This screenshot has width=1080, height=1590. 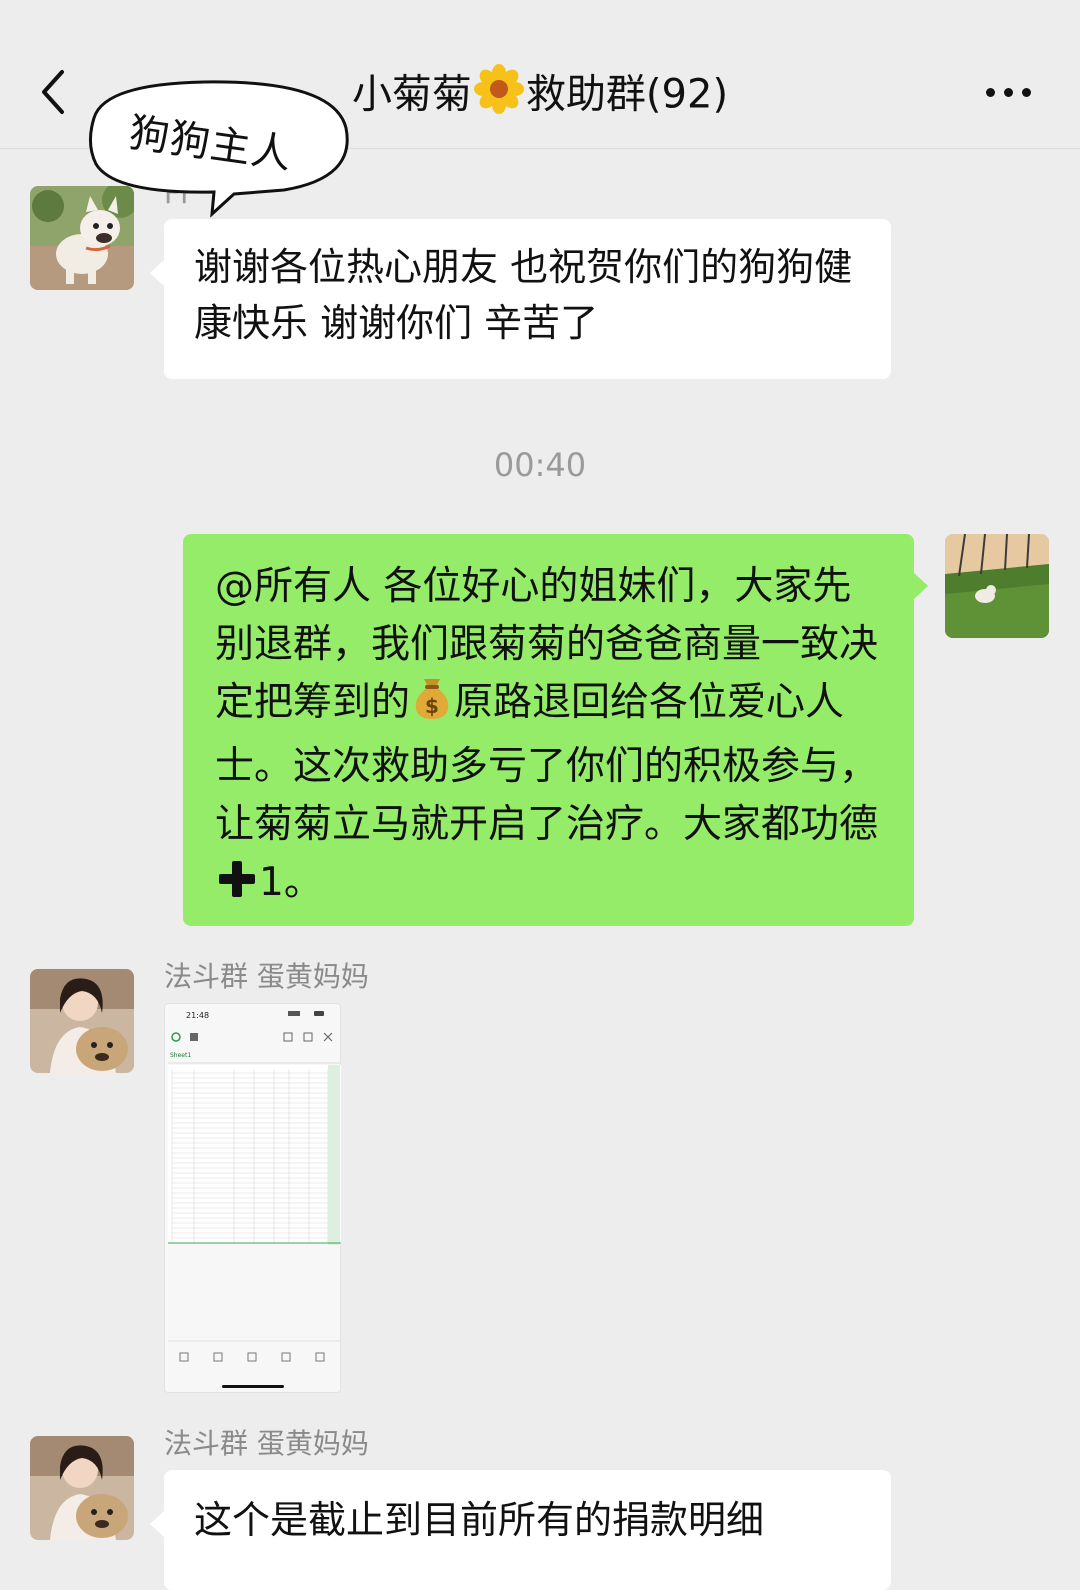 I want to click on donation-spreadsheet-image: 21:48 Sheet1, so click(x=252, y=1198).